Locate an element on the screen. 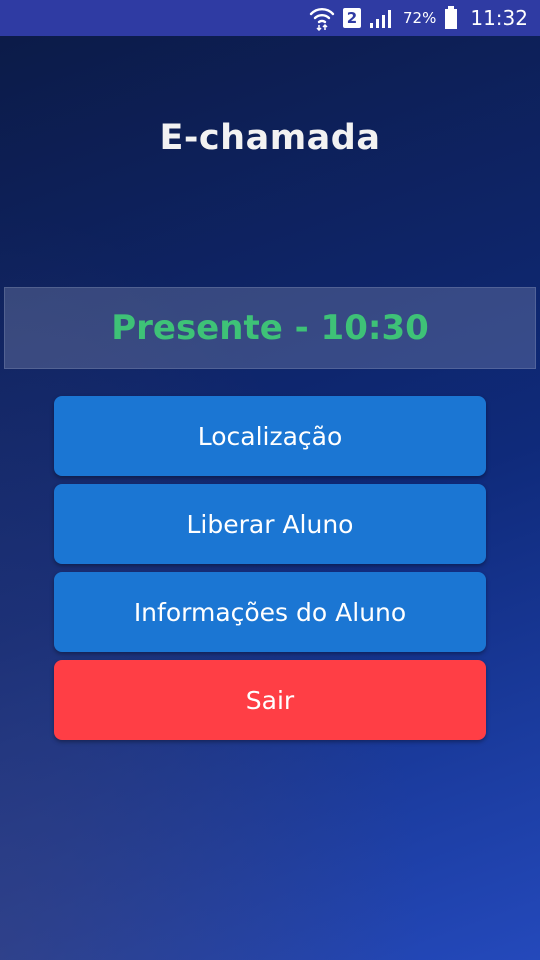  battery-percent: 72% is located at coordinates (420, 18).